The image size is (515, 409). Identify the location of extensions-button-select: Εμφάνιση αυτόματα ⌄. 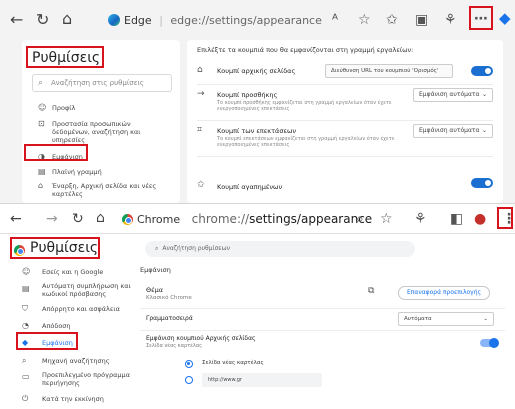
(453, 131).